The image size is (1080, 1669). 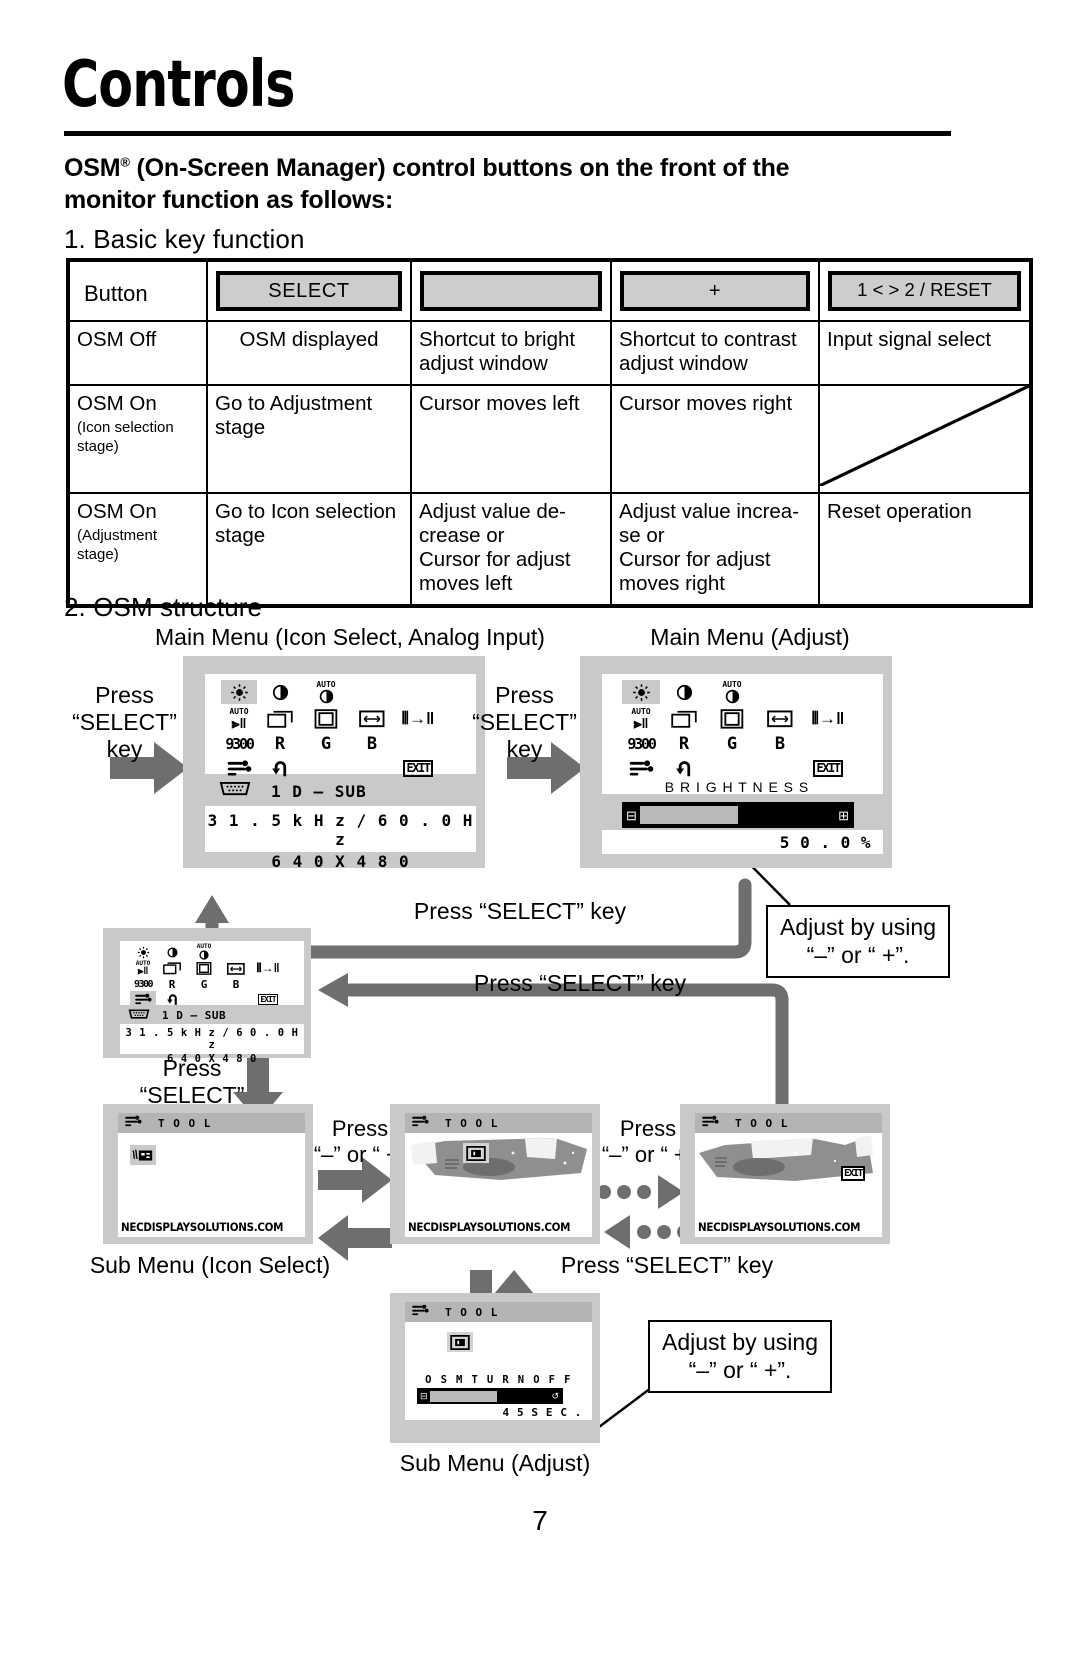 I want to click on key-cap-select: SELECT, so click(x=309, y=291).